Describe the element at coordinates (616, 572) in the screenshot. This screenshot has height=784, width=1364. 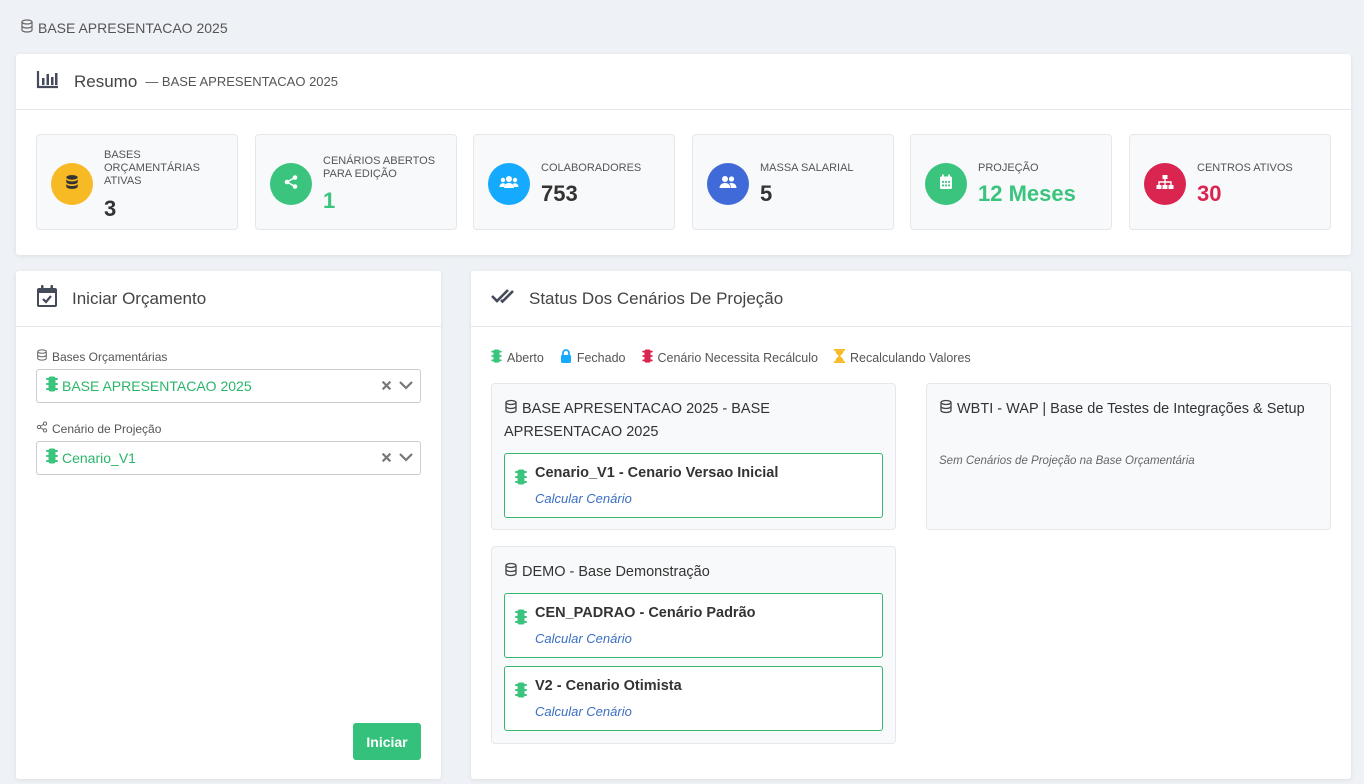
I see `base-title-text: DEMO - Base Demonstração` at that location.